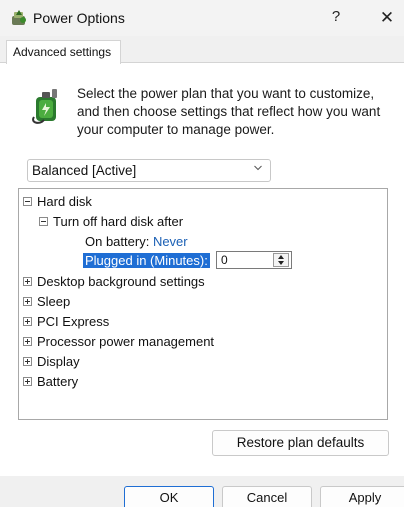 This screenshot has height=507, width=404. I want to click on window-title: Power Options, so click(79, 18).